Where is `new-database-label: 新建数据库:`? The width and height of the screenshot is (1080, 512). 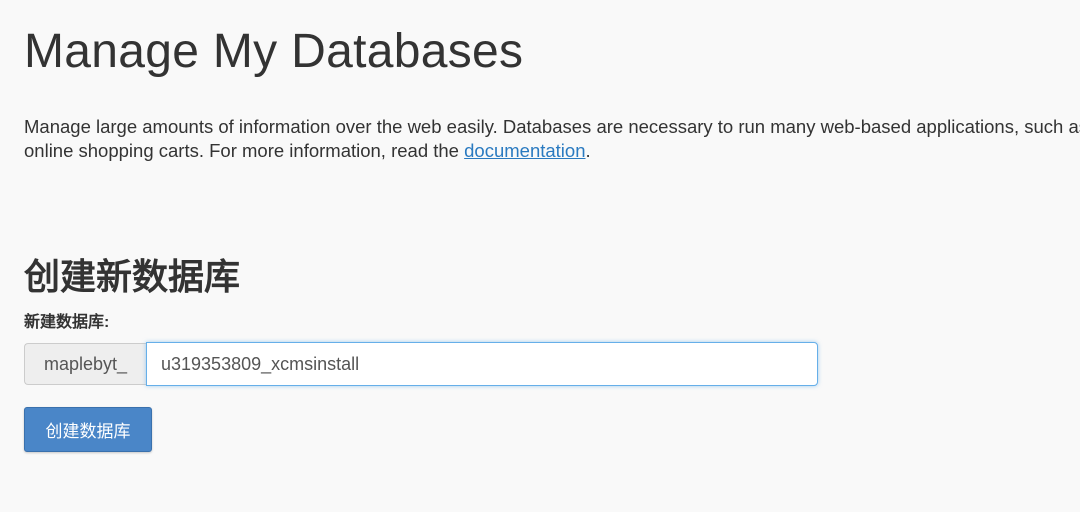 new-database-label: 新建数据库: is located at coordinates (67, 322).